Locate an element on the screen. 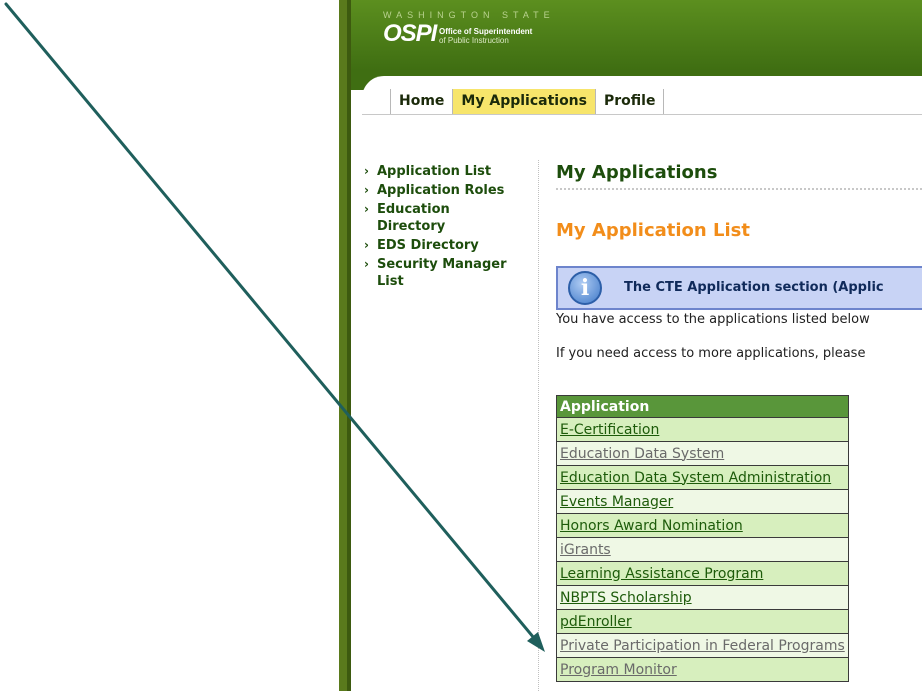  app-link-learning-assistance-program: Learning Assistance Program is located at coordinates (661, 574).